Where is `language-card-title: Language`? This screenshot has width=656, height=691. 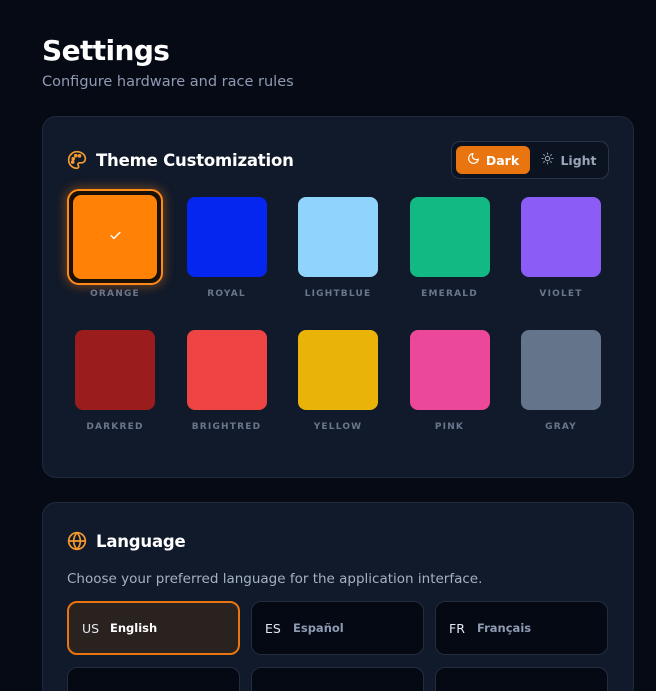 language-card-title: Language is located at coordinates (141, 541).